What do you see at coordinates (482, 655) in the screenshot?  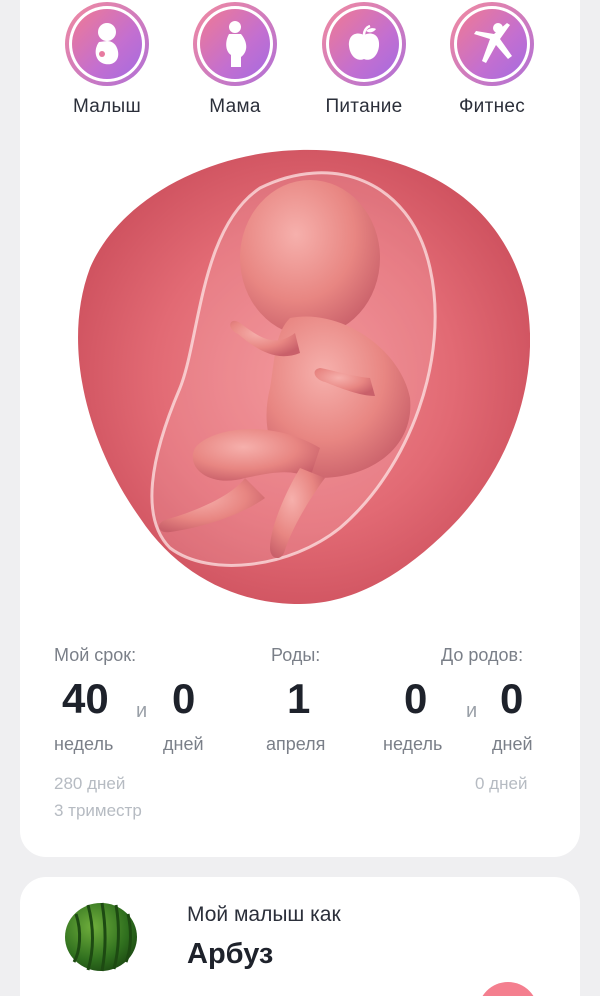 I see `until-birth-label: До родов:` at bounding box center [482, 655].